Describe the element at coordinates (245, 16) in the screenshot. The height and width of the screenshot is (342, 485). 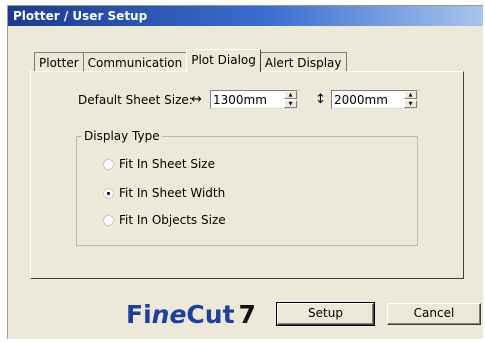
I see `window-title: Plotter / User Setup` at that location.